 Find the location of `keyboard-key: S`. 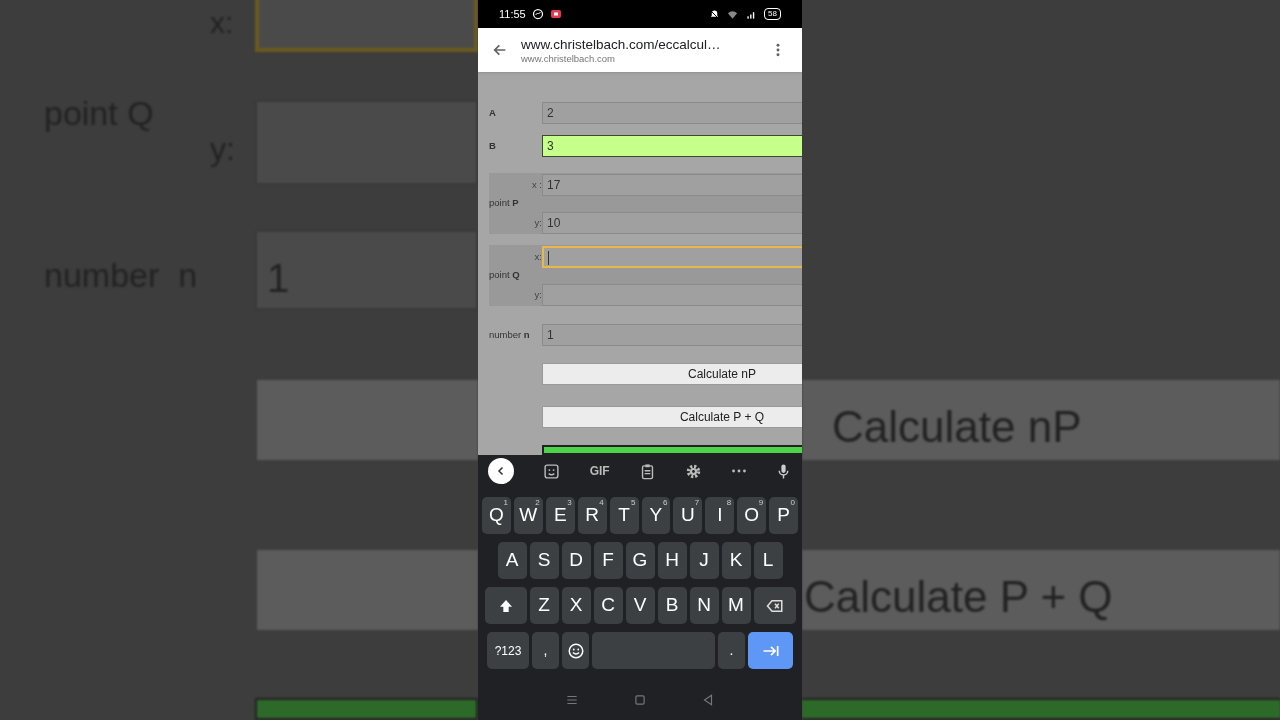

keyboard-key: S is located at coordinates (544, 560).